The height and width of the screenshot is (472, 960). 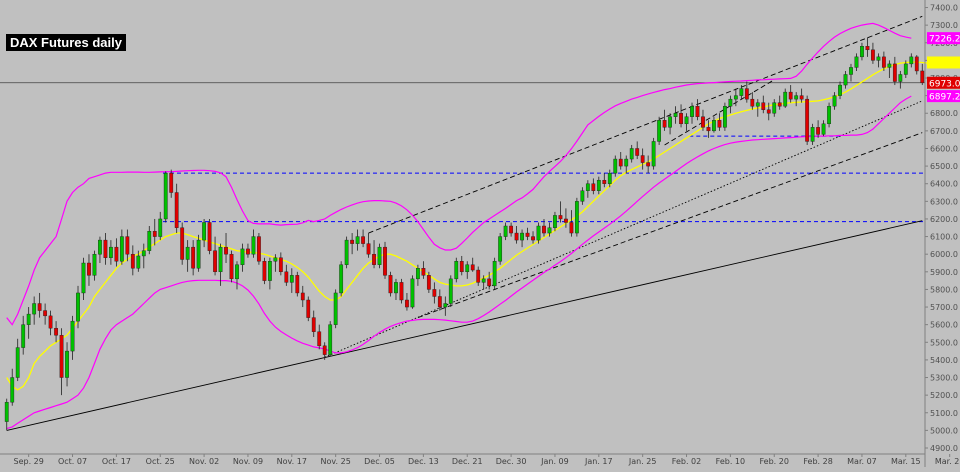 What do you see at coordinates (944, 25) in the screenshot?
I see `y-tick-label: 7300.0` at bounding box center [944, 25].